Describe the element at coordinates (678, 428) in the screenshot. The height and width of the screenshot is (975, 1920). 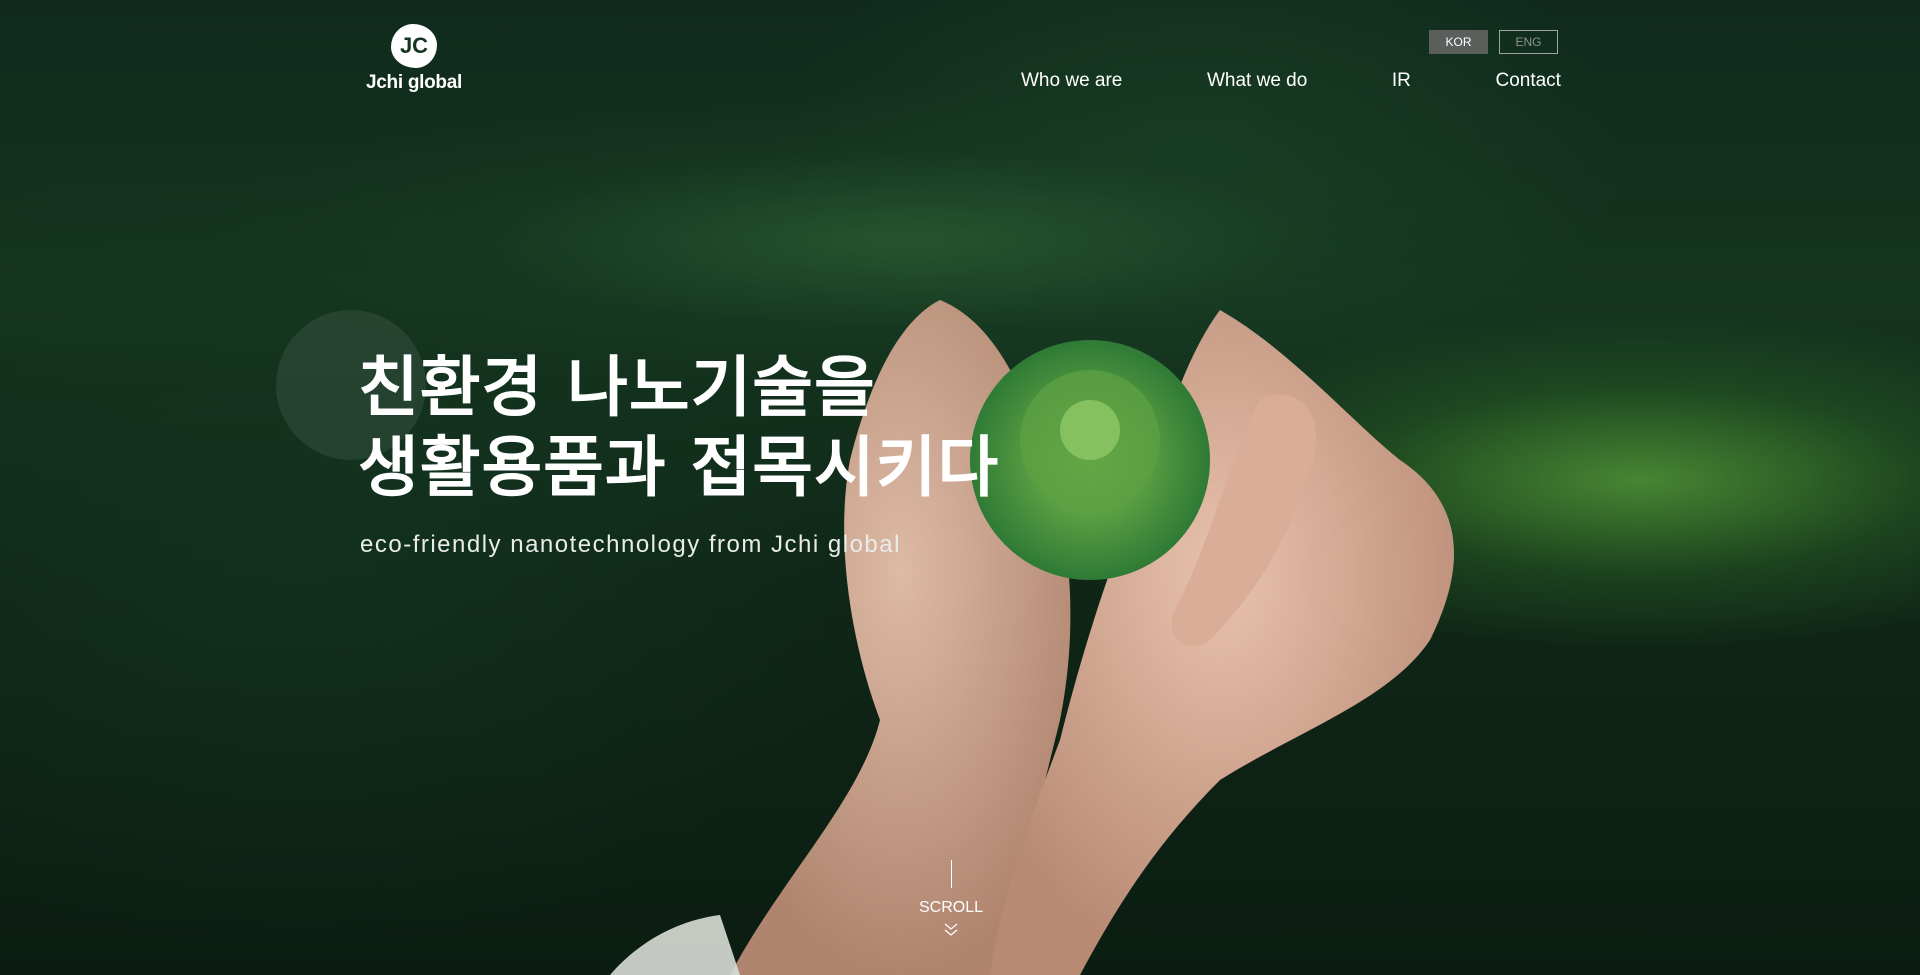
I see `hero-headline: 친환경 나노기술을 생활용품과 접목시키다` at that location.